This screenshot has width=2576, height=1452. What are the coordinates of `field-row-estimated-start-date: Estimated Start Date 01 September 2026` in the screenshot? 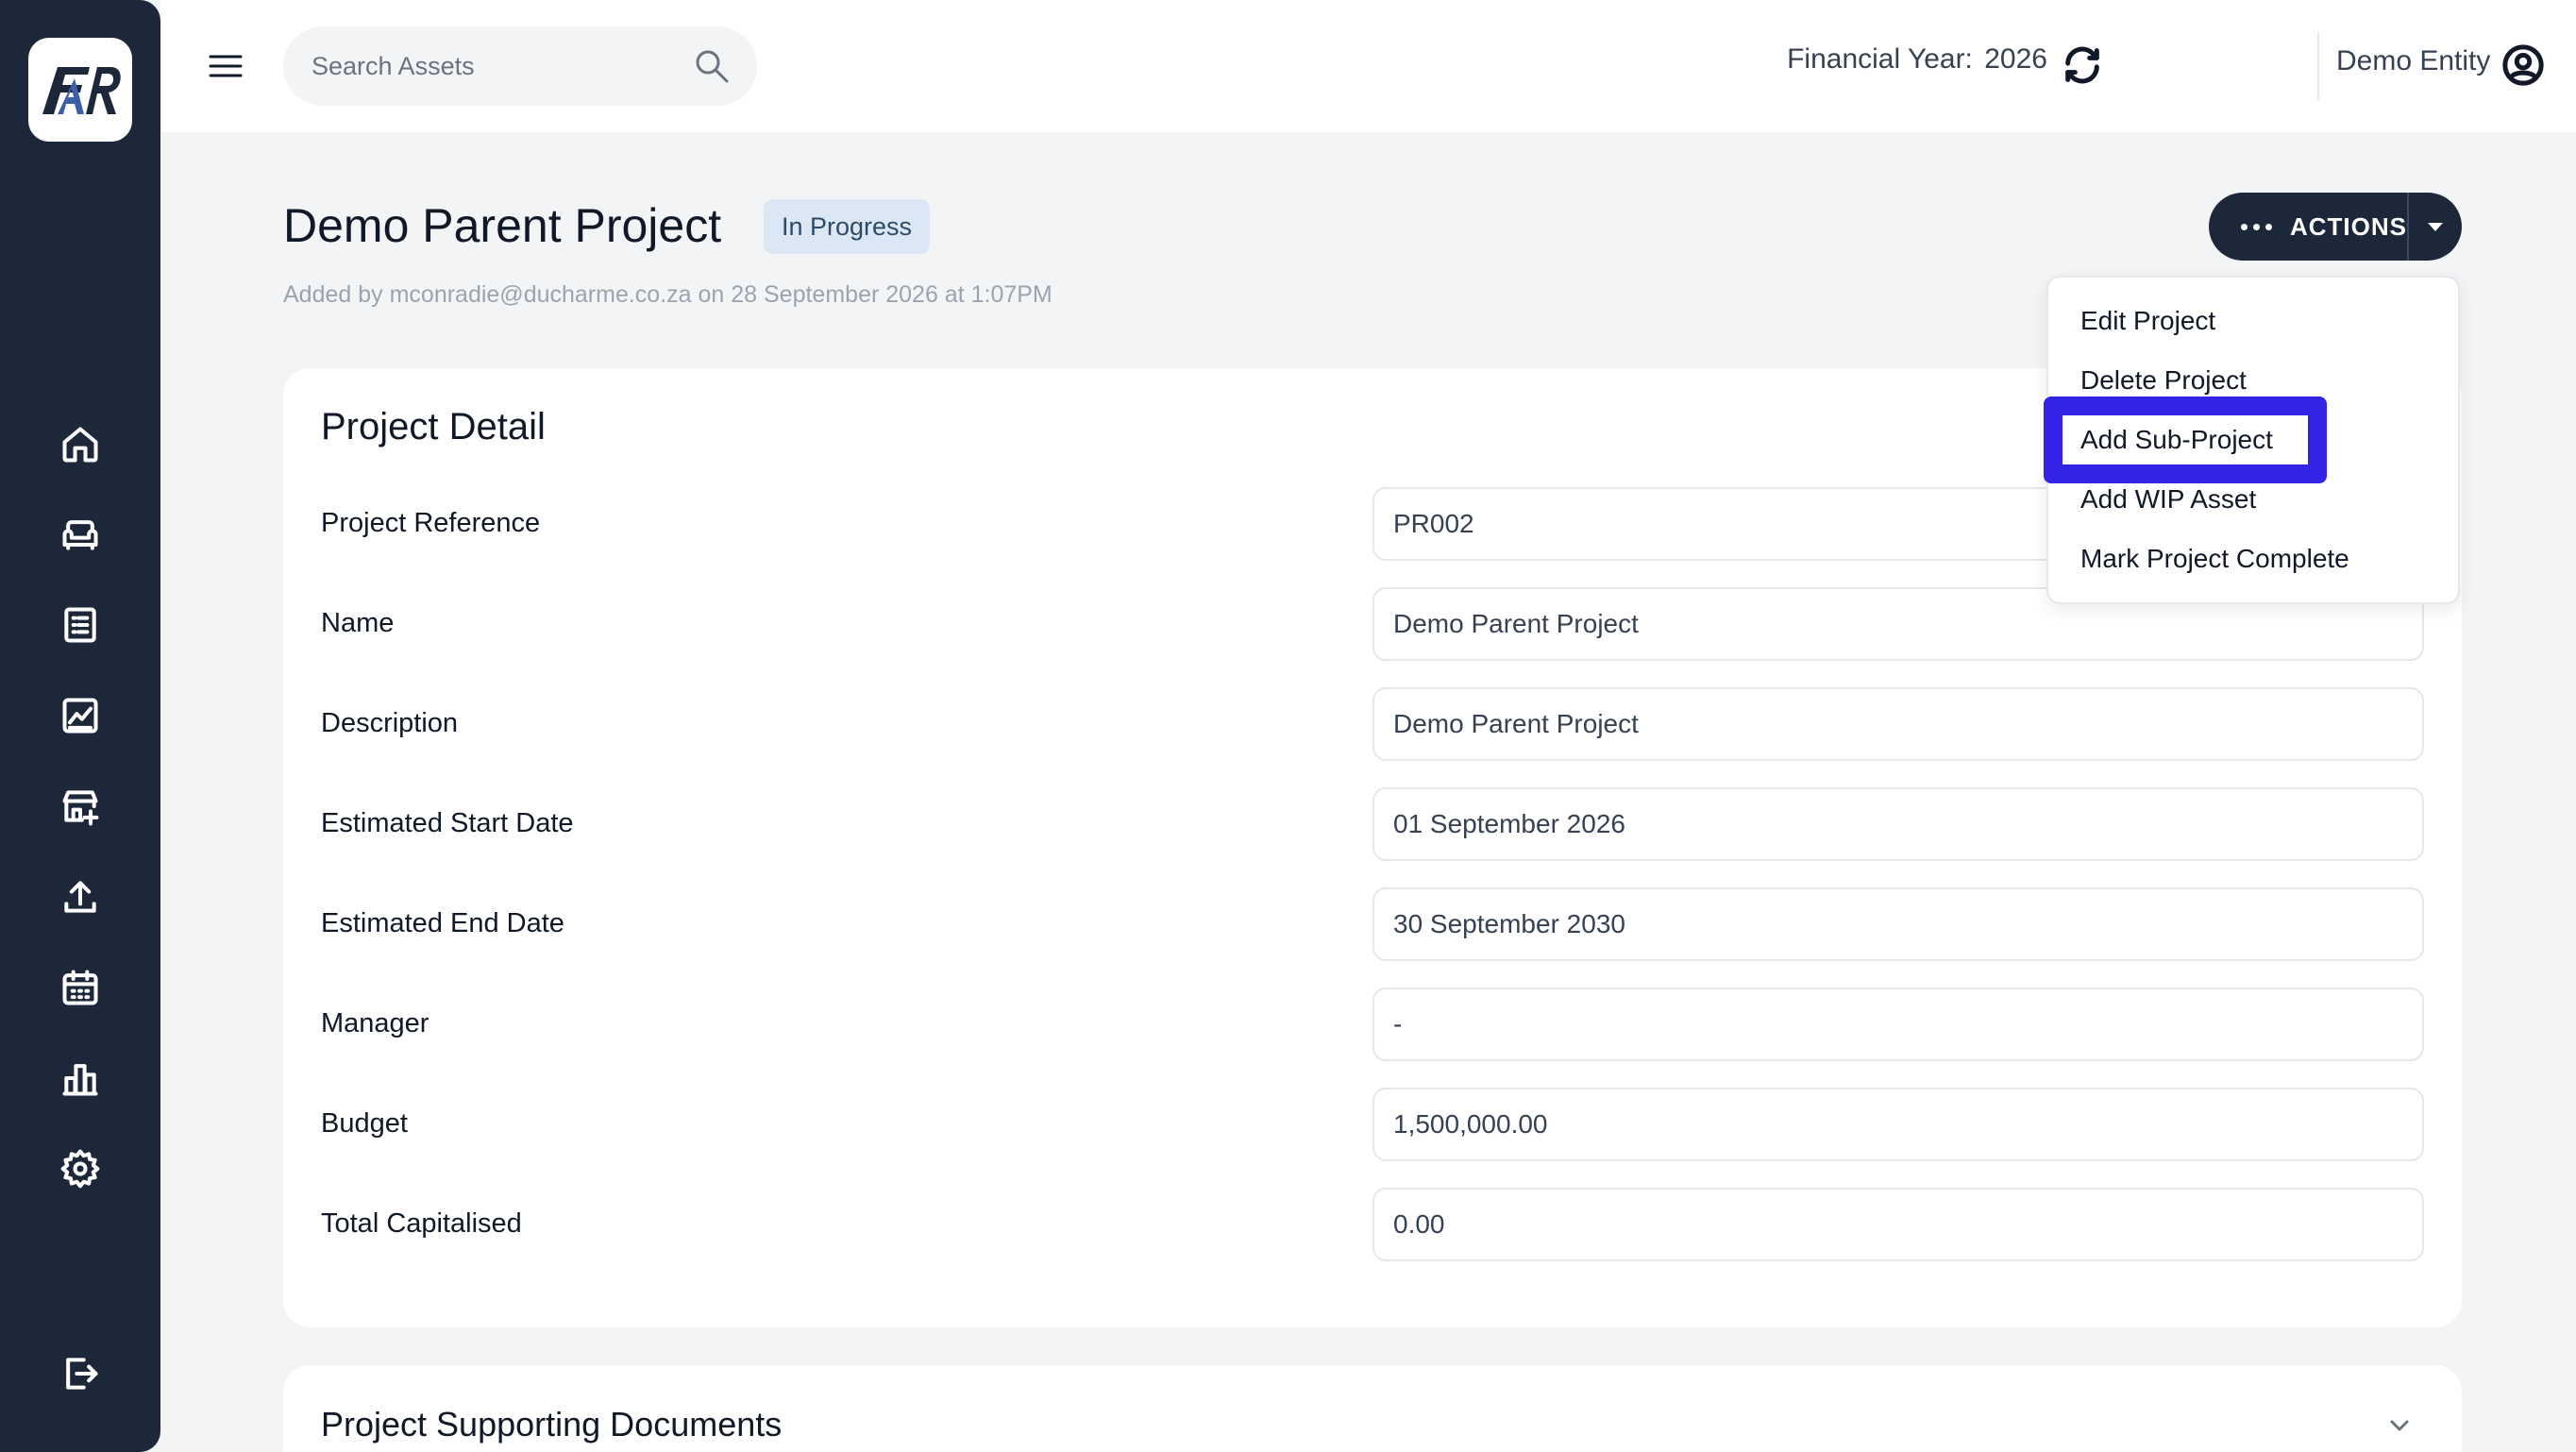 It's located at (1372, 824).